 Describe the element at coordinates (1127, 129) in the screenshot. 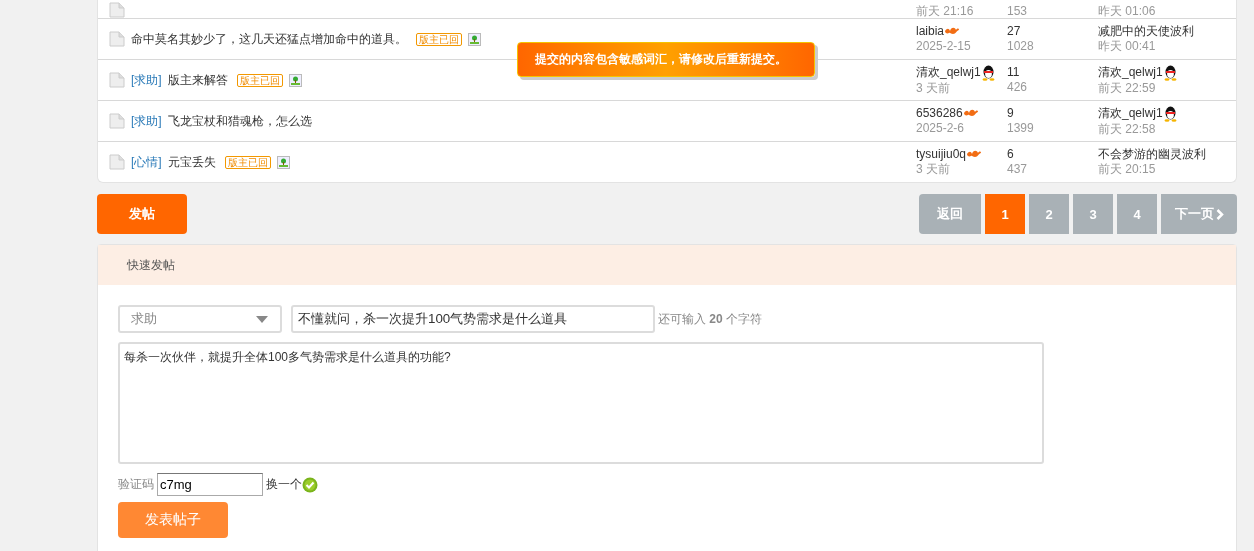

I see `last-reply-time: 前天 22:58` at that location.